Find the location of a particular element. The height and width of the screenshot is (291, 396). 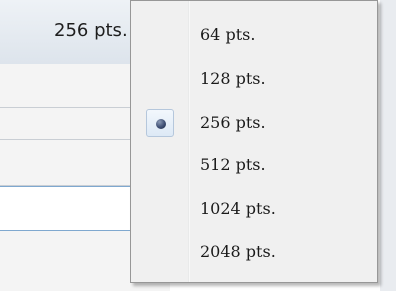

menu-item-512-pts: 512 pts. is located at coordinates (254, 165).